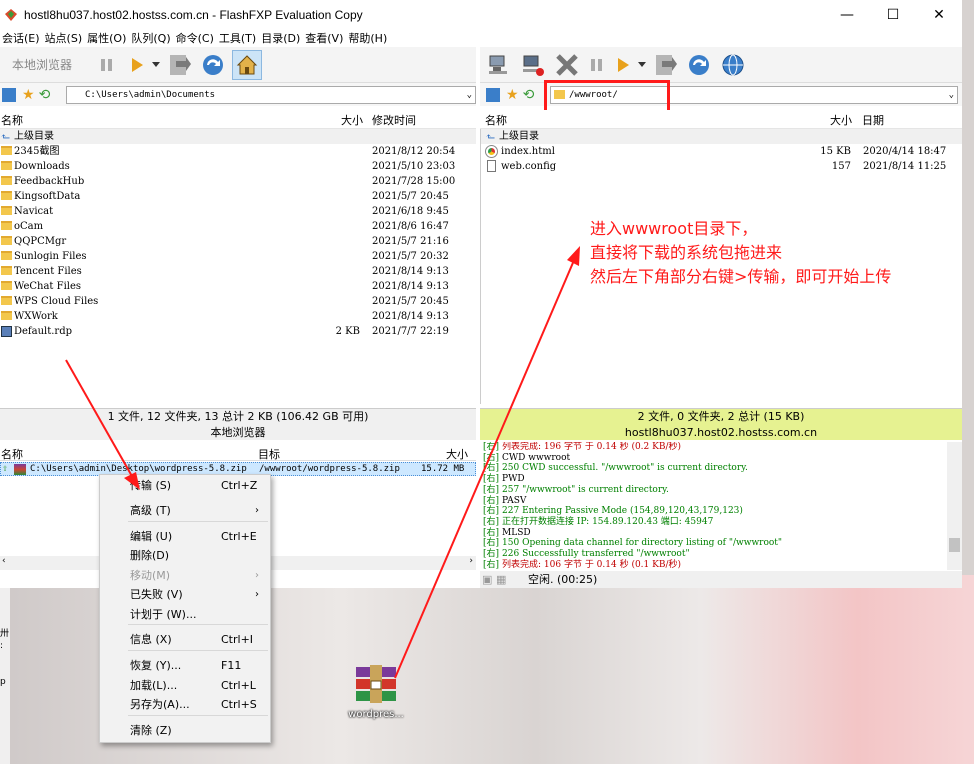  I want to click on col-modified: 修改时间, so click(394, 120).